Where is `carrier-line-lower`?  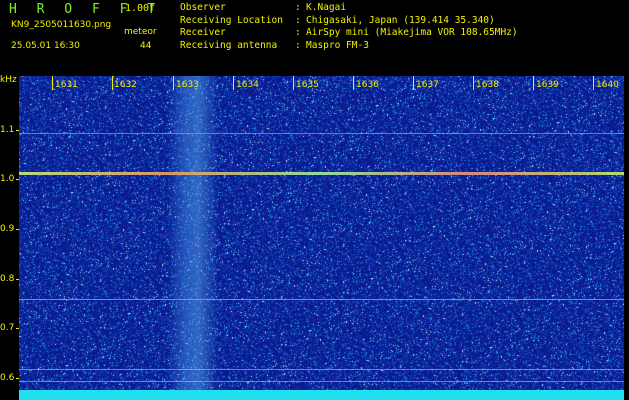 carrier-line-lower is located at coordinates (321, 299).